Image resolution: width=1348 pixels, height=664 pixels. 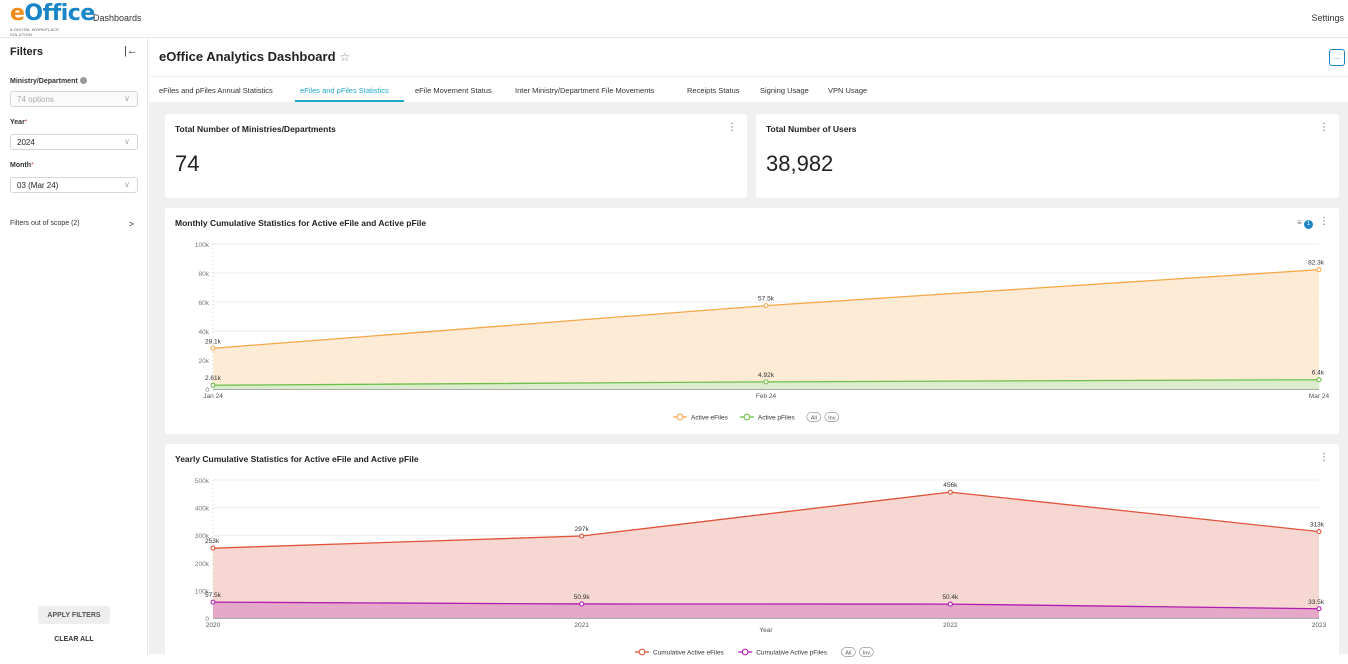 I want to click on y-tick-label: 400k, so click(x=202, y=509).